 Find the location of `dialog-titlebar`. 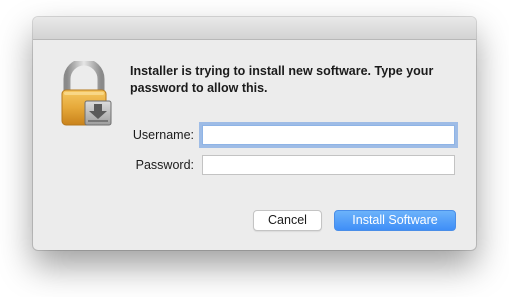

dialog-titlebar is located at coordinates (254, 28).